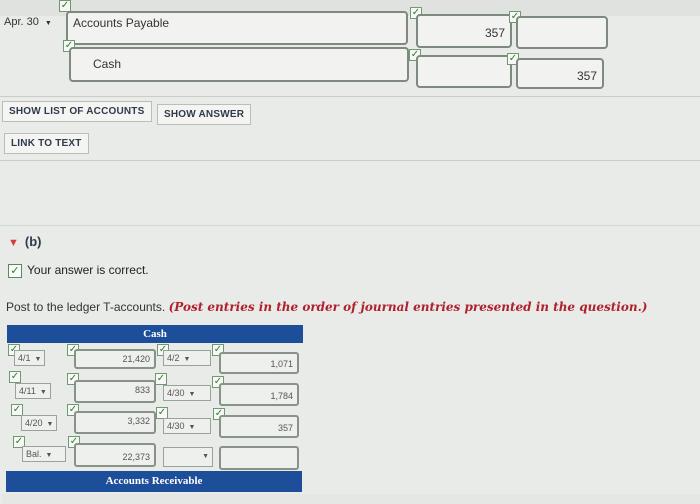 The image size is (700, 504). Describe the element at coordinates (285, 428) in the screenshot. I see `cash-row3-credit-value: 357` at that location.